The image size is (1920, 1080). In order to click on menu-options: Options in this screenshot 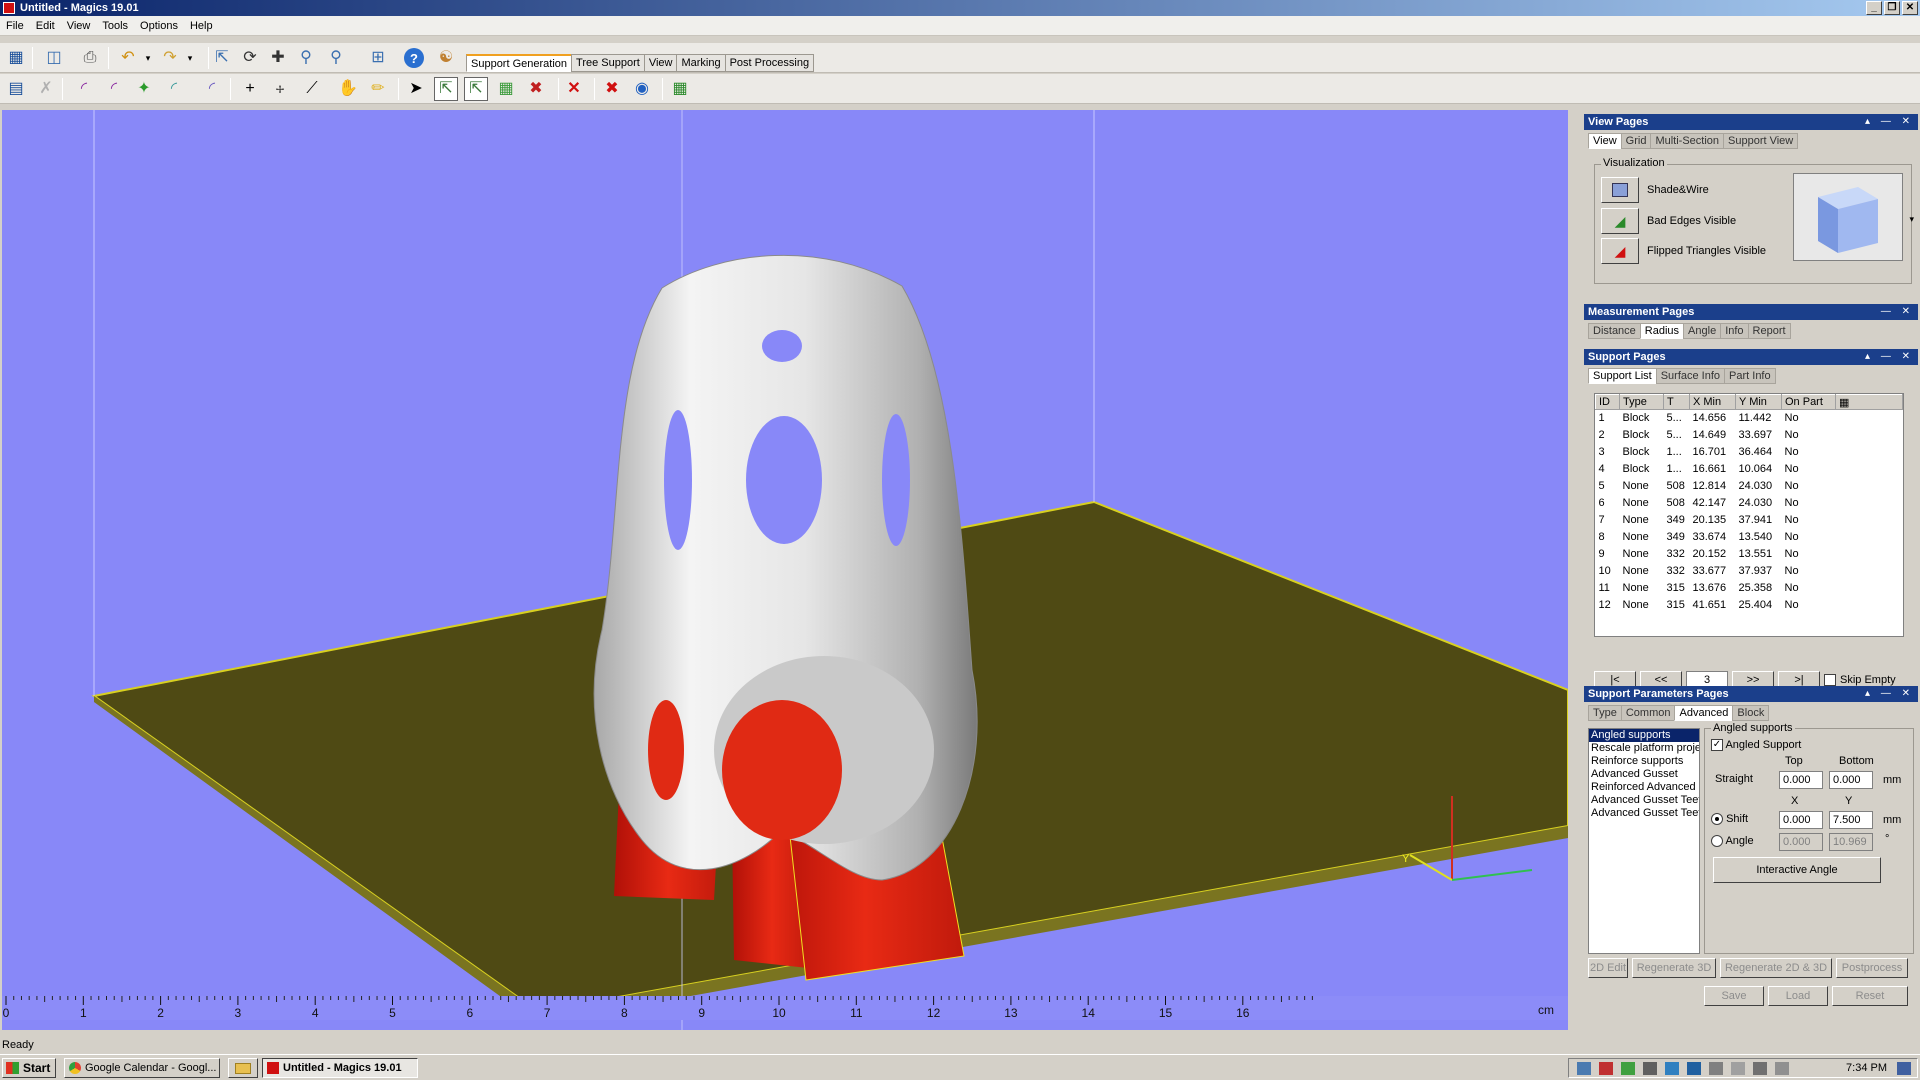, I will do `click(159, 26)`.